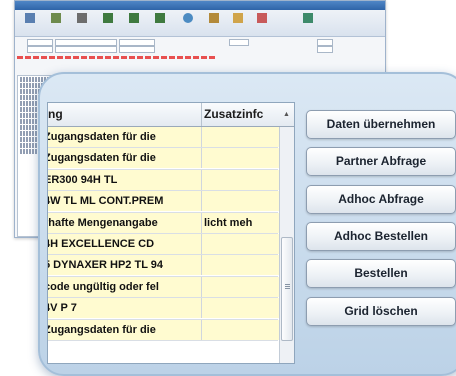  I want to click on folder-icon, so click(238, 18).